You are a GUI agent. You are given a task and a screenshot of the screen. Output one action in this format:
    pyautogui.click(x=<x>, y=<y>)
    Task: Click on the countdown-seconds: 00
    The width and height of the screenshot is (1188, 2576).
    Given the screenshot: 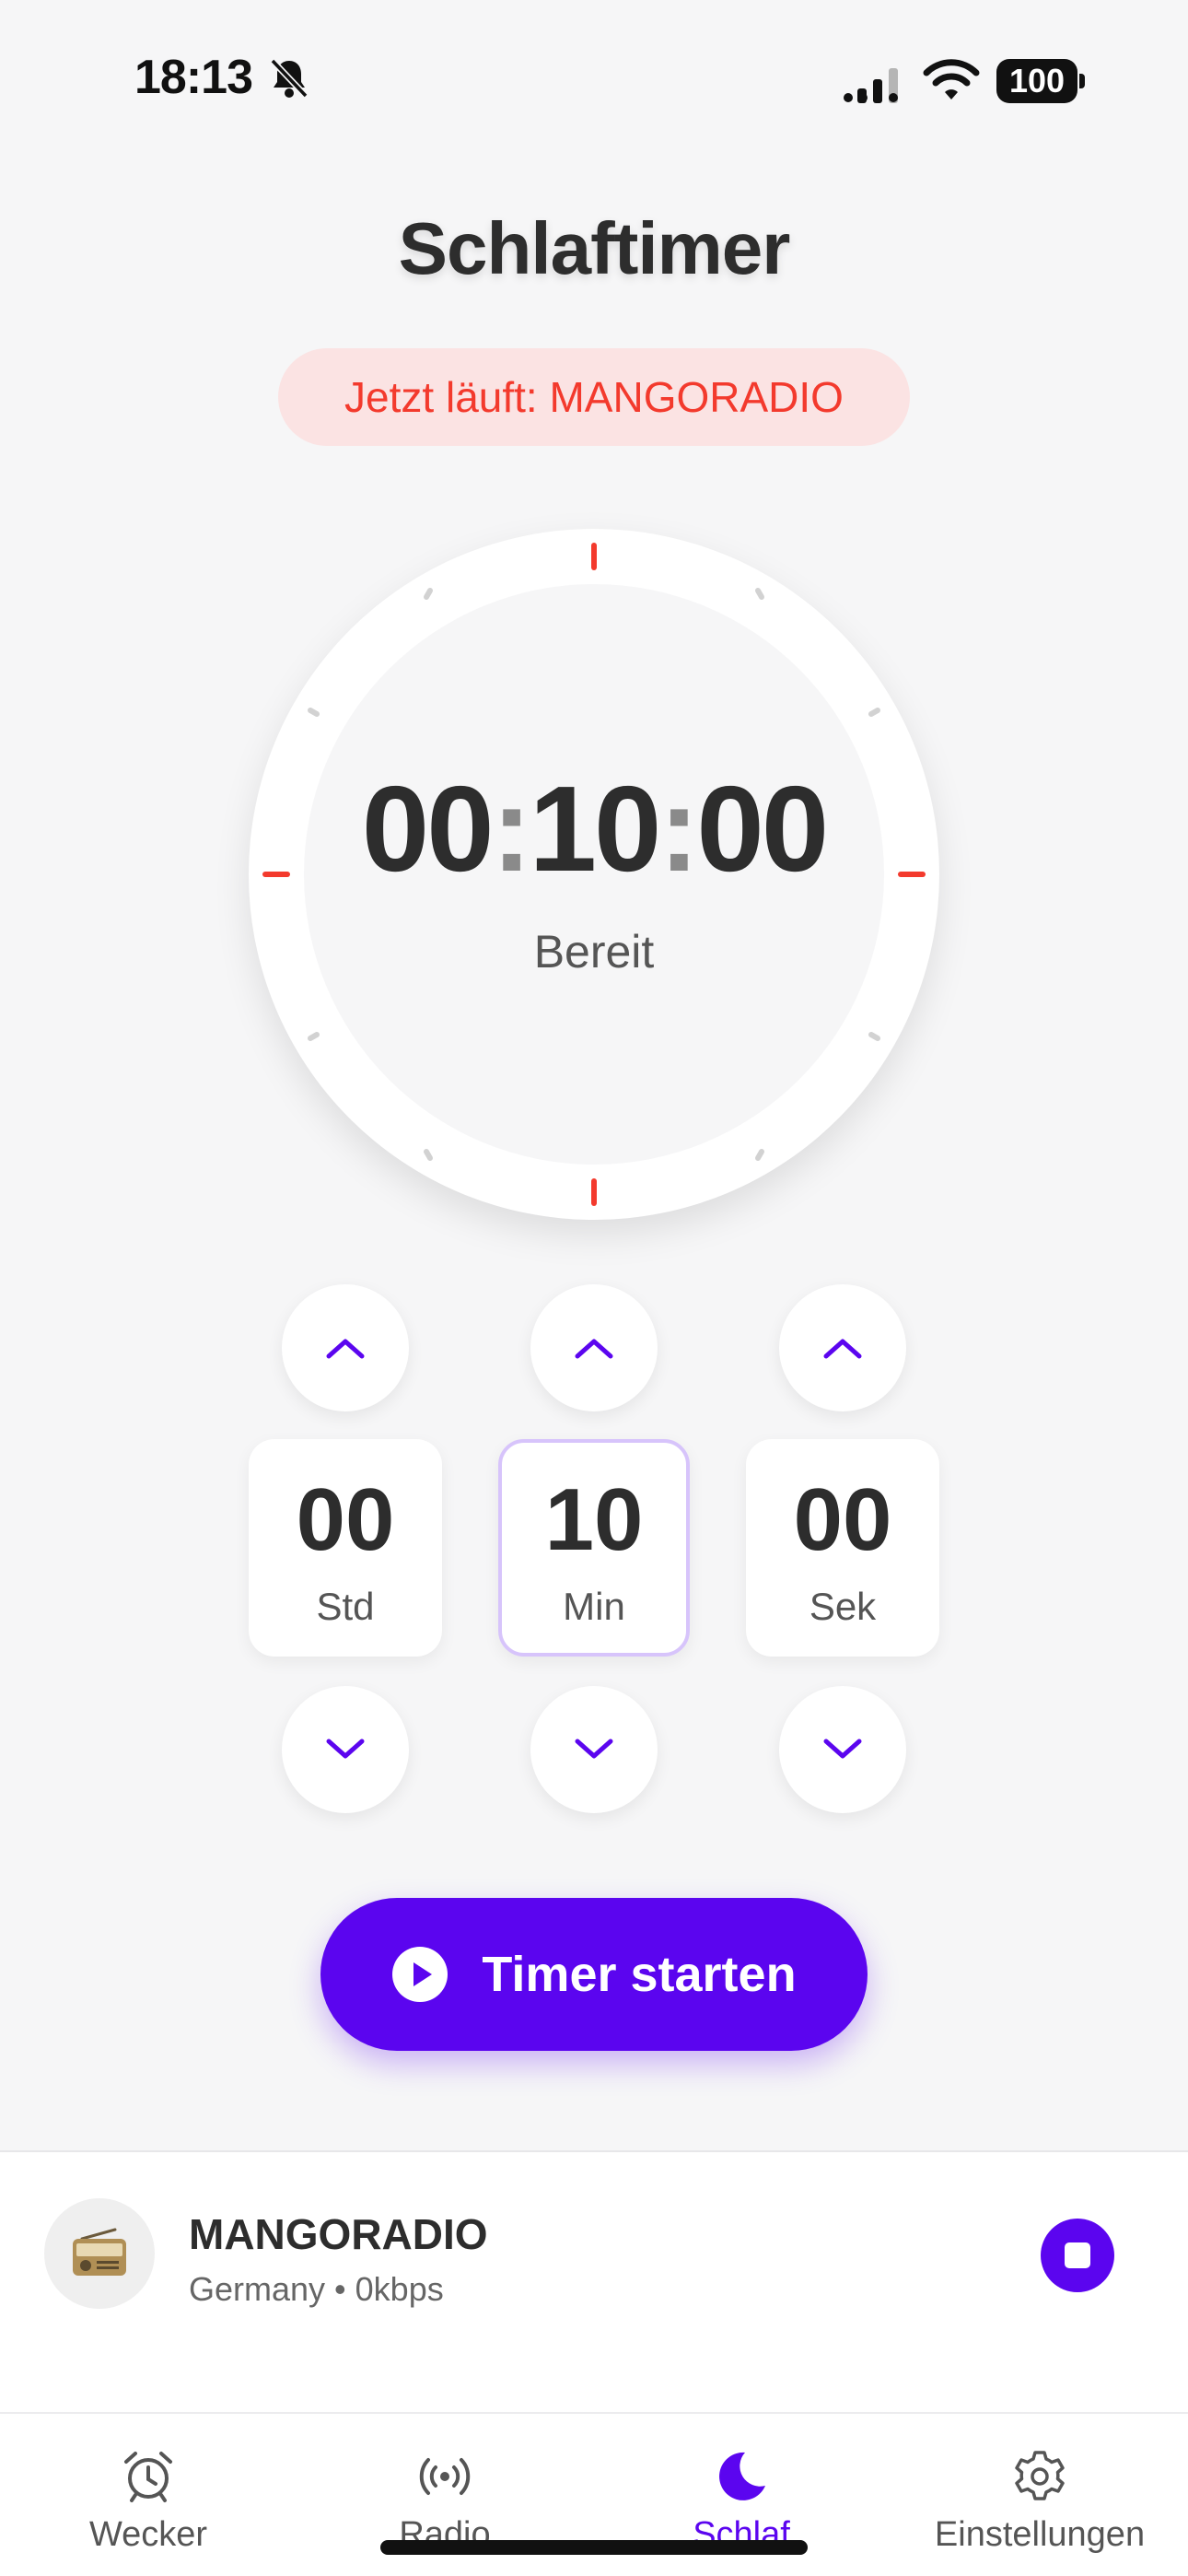 What is the action you would take?
    pyautogui.click(x=762, y=828)
    